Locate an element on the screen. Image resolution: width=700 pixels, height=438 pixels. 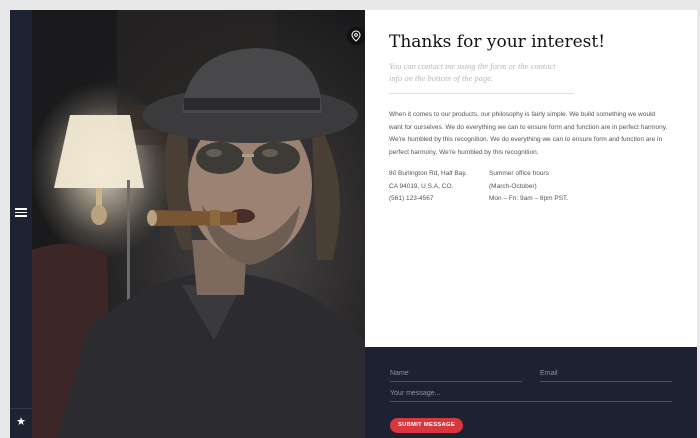
name-input: Name is located at coordinates (456, 374).